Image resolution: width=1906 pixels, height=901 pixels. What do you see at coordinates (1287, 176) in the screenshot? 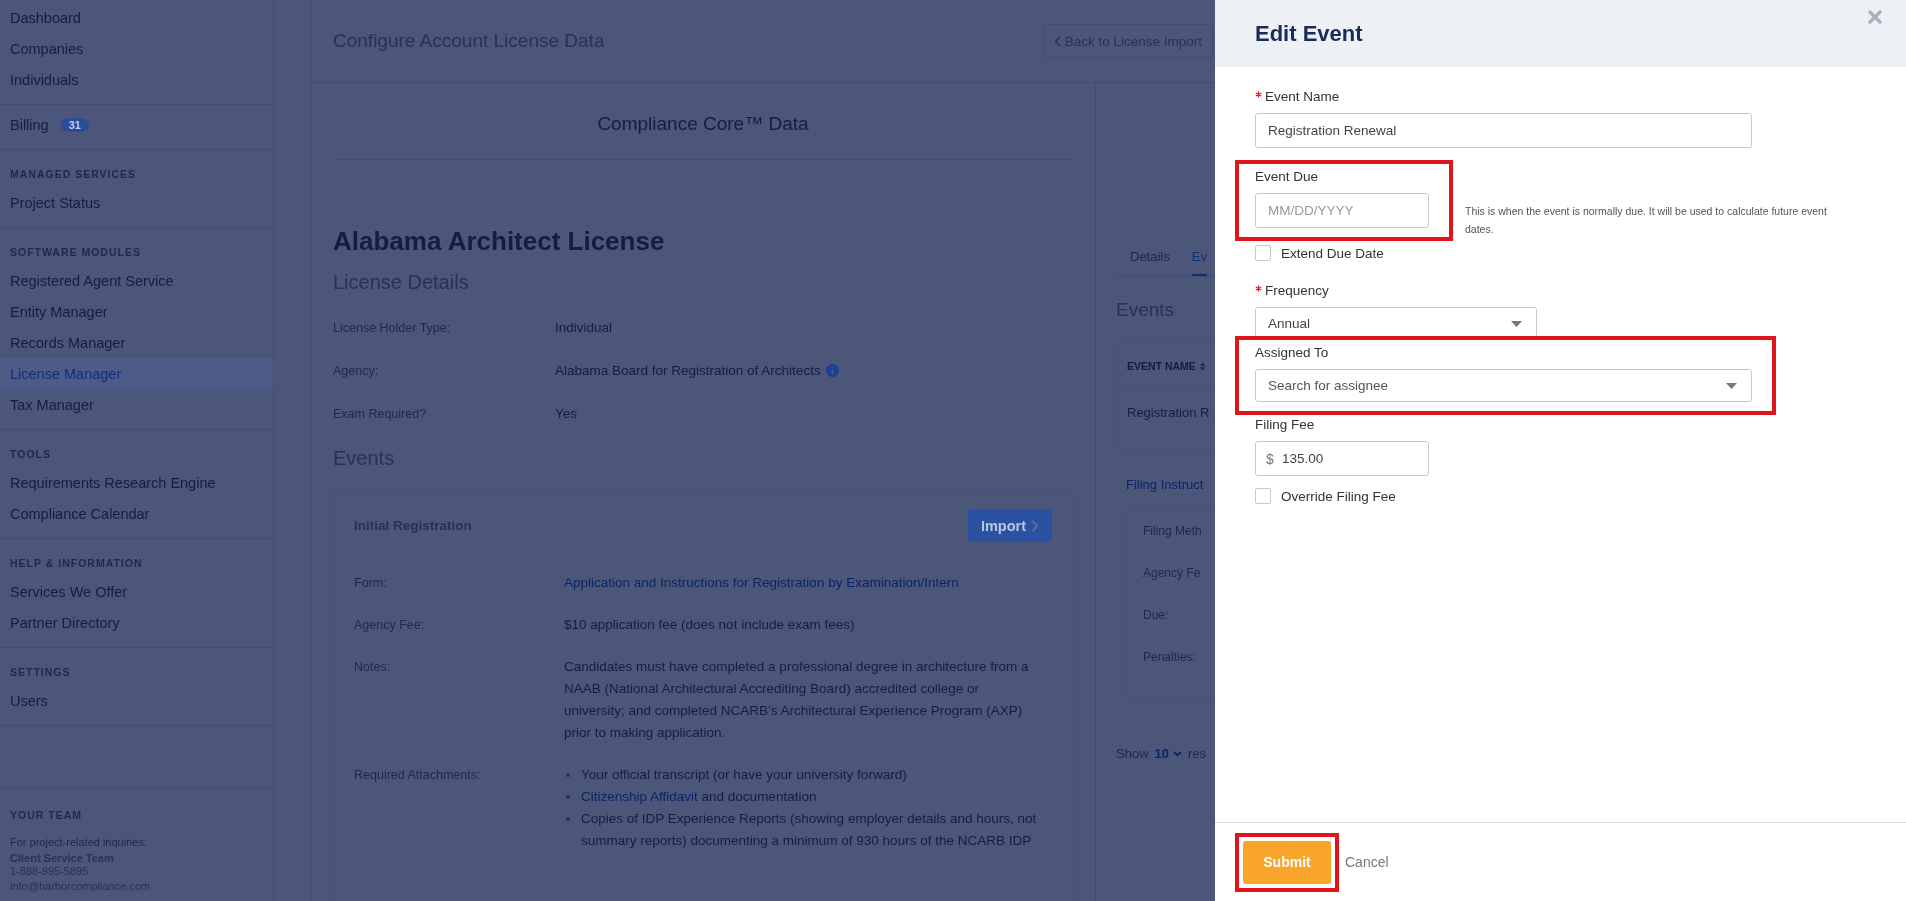
I see `field-label: Event Due` at bounding box center [1287, 176].